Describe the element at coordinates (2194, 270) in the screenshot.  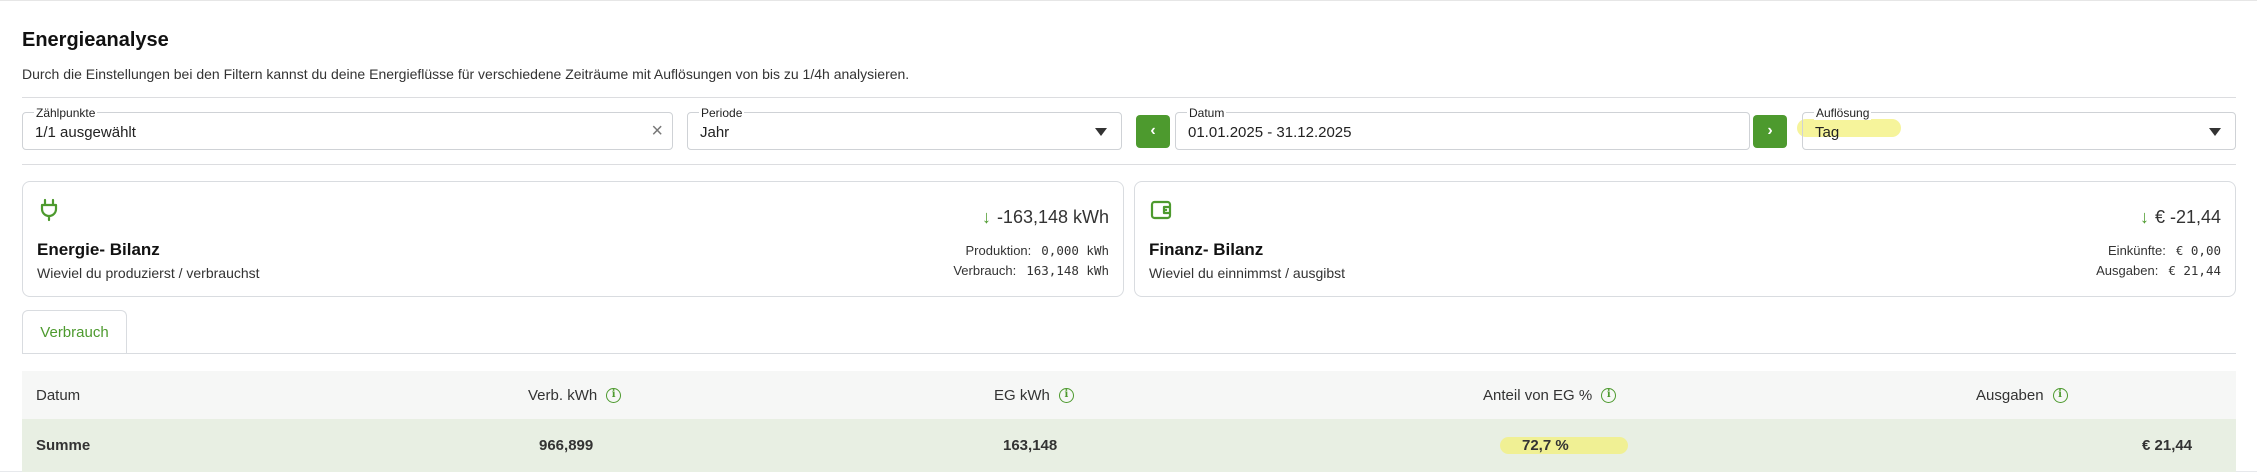
I see `ausgaben-value: € 21,44` at that location.